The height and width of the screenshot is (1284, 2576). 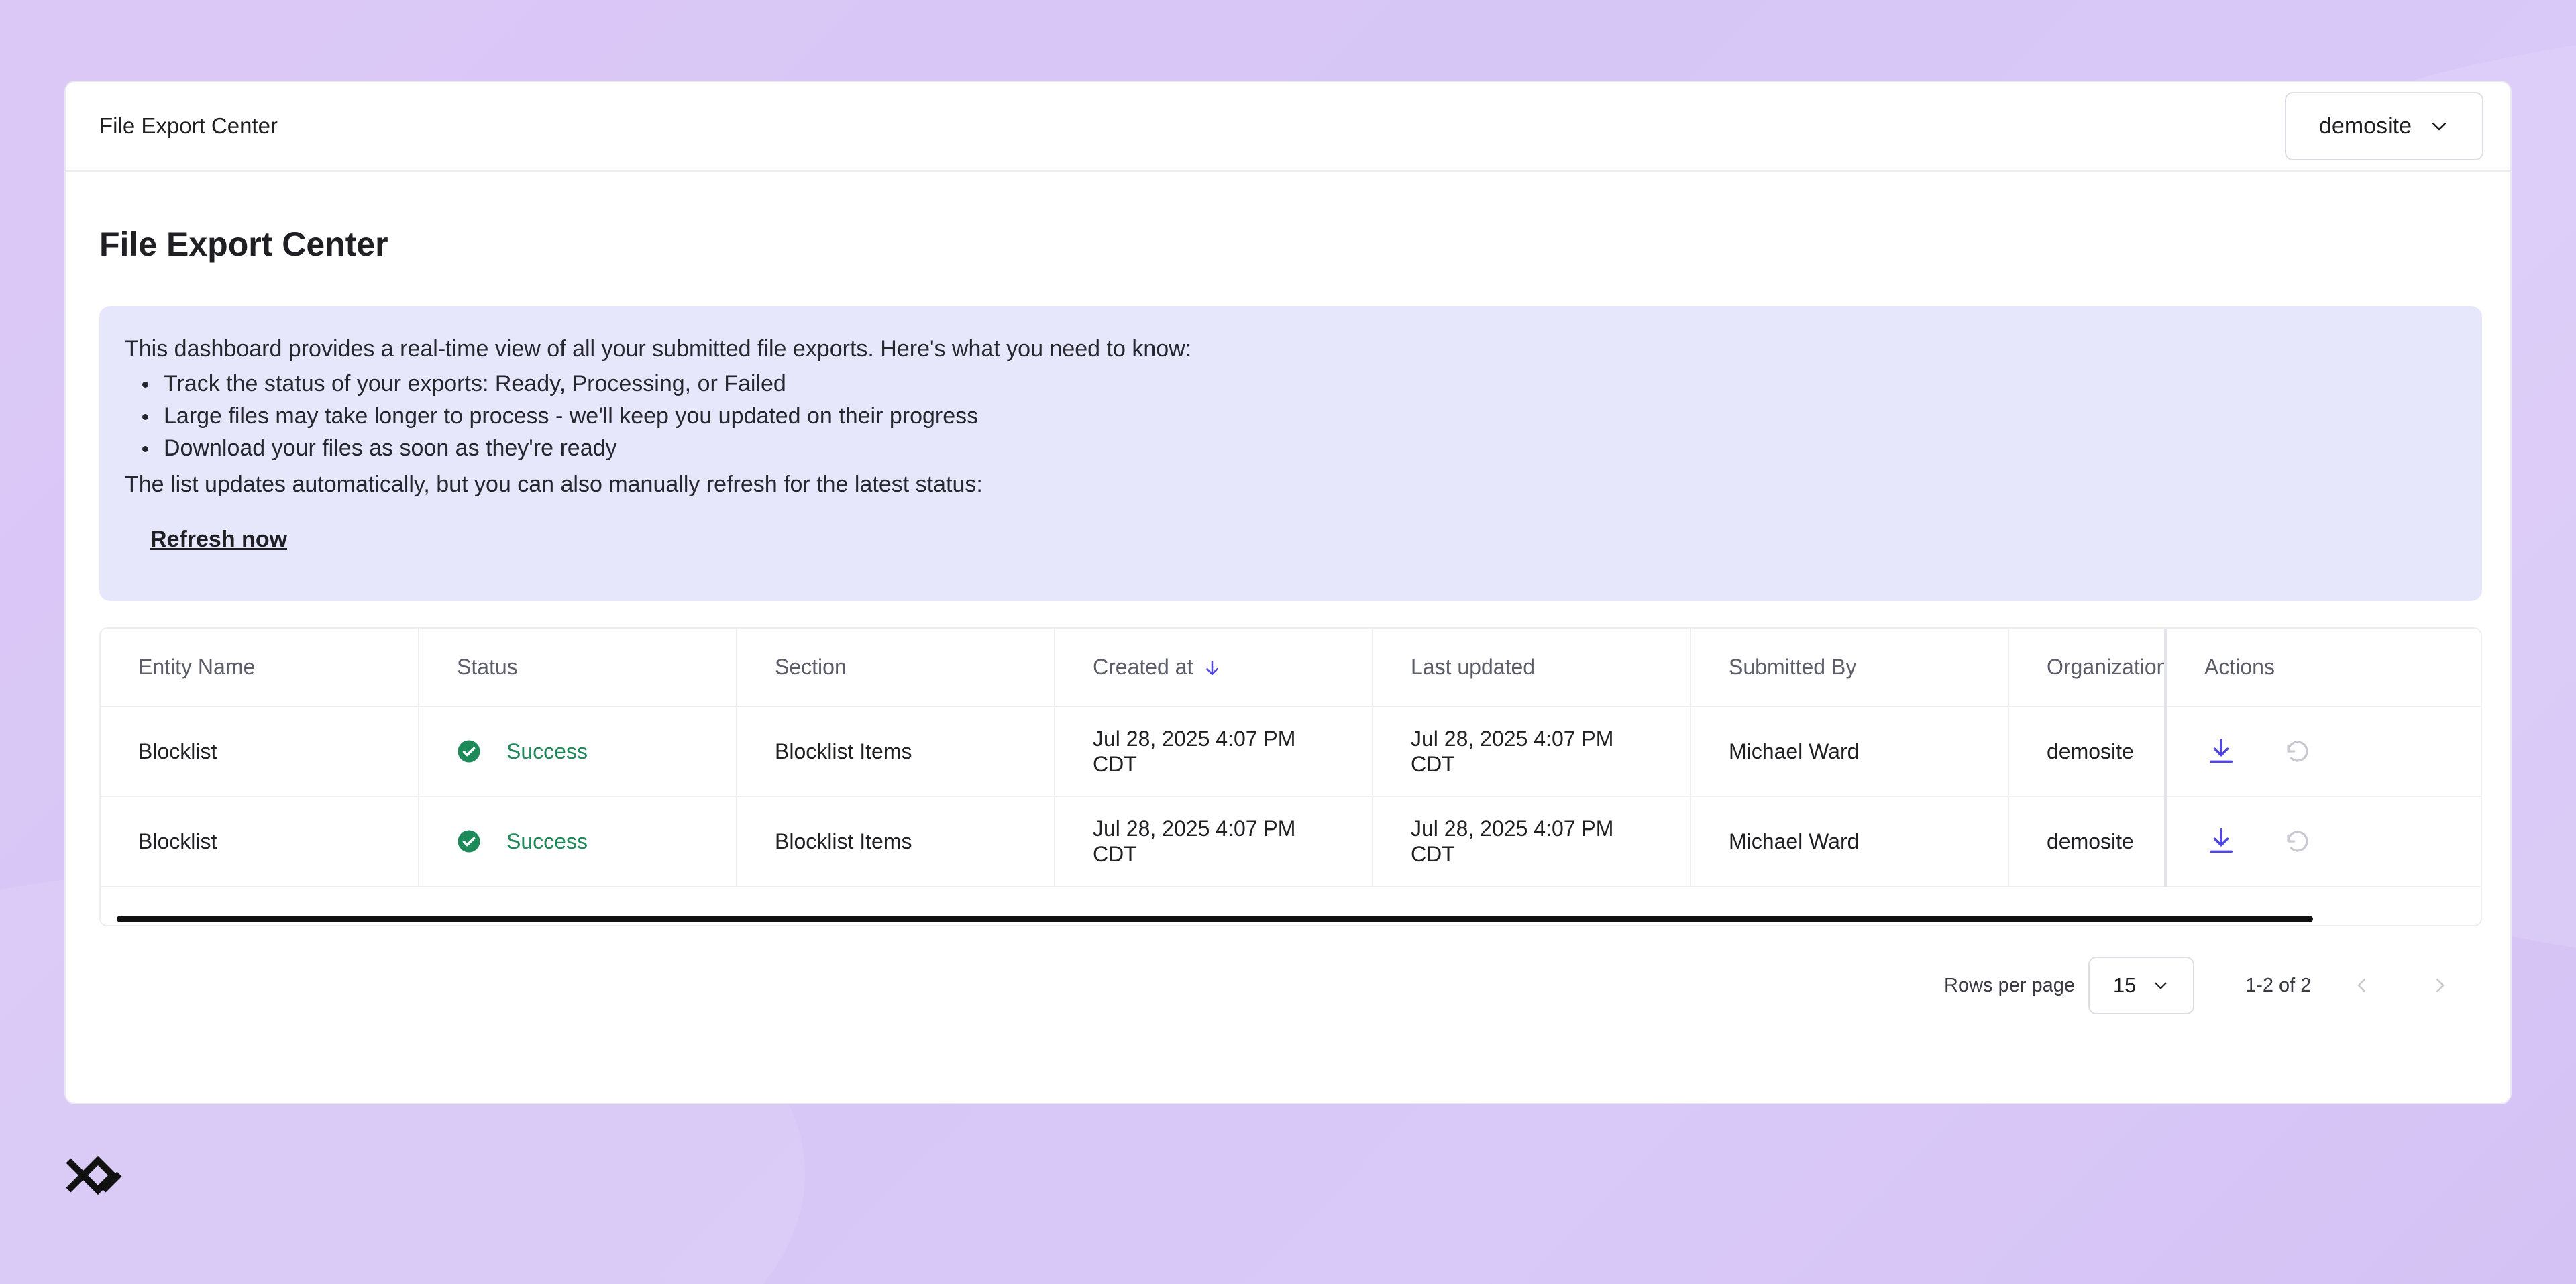 What do you see at coordinates (2198, 985) in the screenshot?
I see `pagination: Rows per page 15 1-2 of 2` at bounding box center [2198, 985].